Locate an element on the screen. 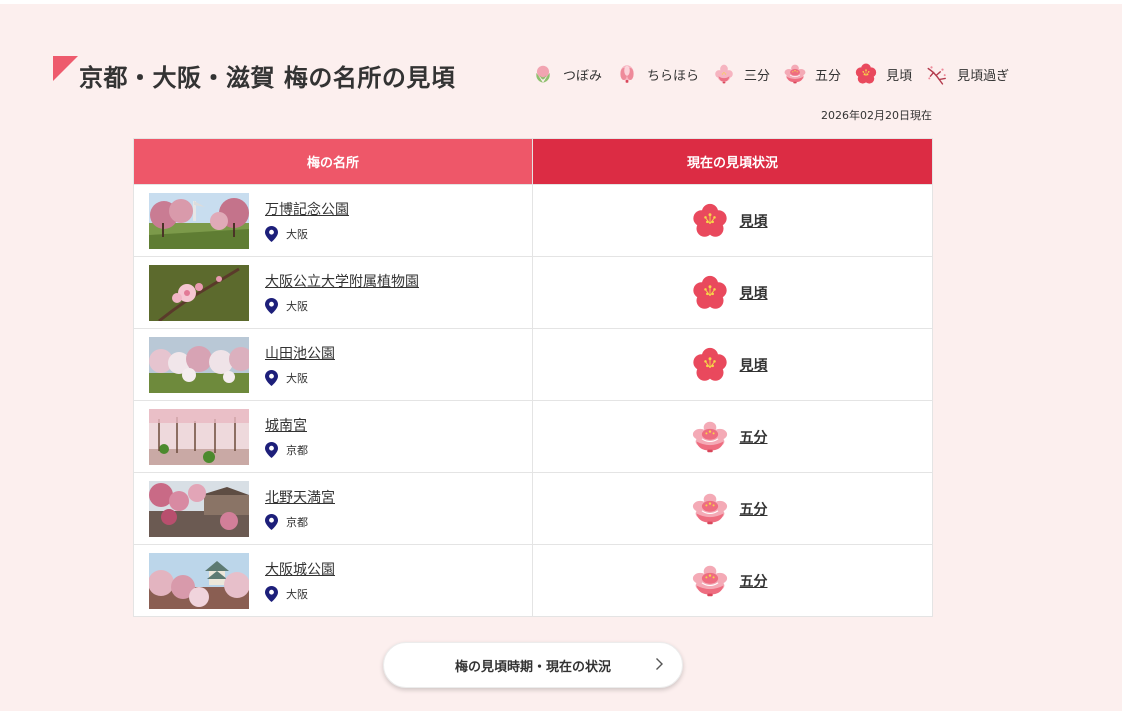 The height and width of the screenshot is (711, 1122). column-header-spot: 梅の名所 is located at coordinates (333, 161).